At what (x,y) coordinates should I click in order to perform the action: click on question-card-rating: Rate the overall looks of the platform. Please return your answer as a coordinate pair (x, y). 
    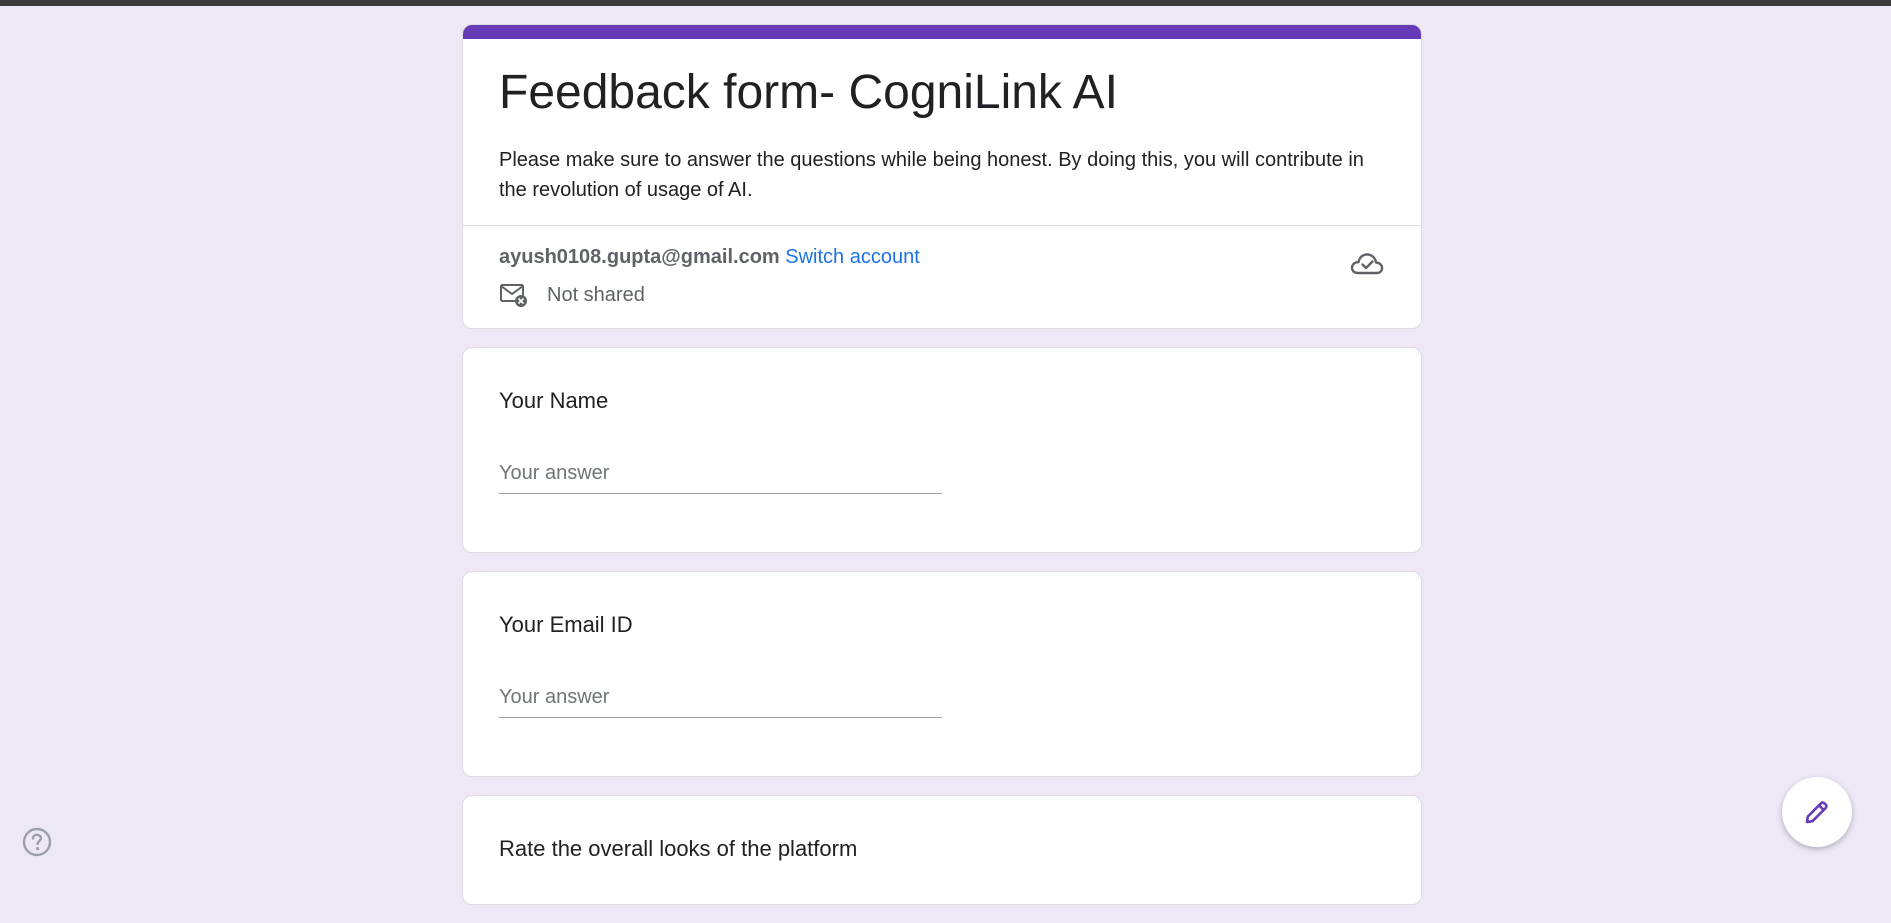
    Looking at the image, I should click on (942, 850).